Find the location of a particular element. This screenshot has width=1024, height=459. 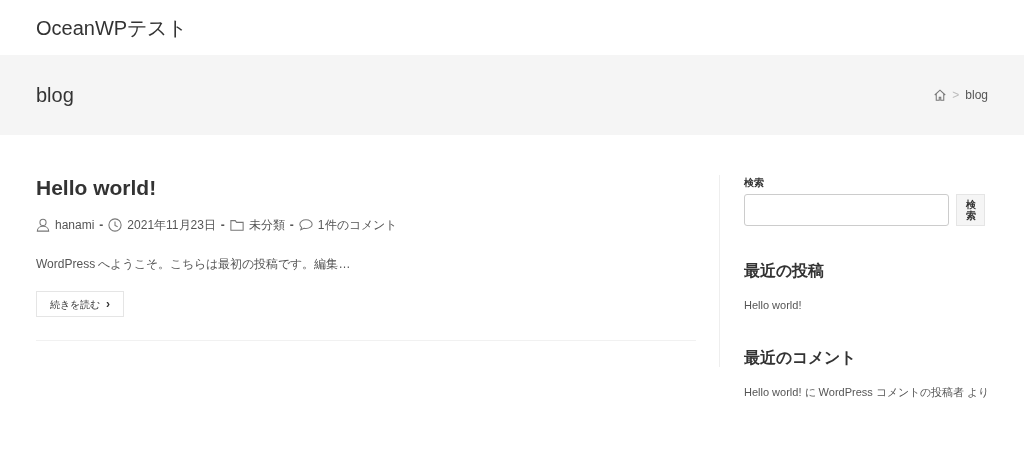

meta-text: 2021年11月23日 is located at coordinates (171, 225).